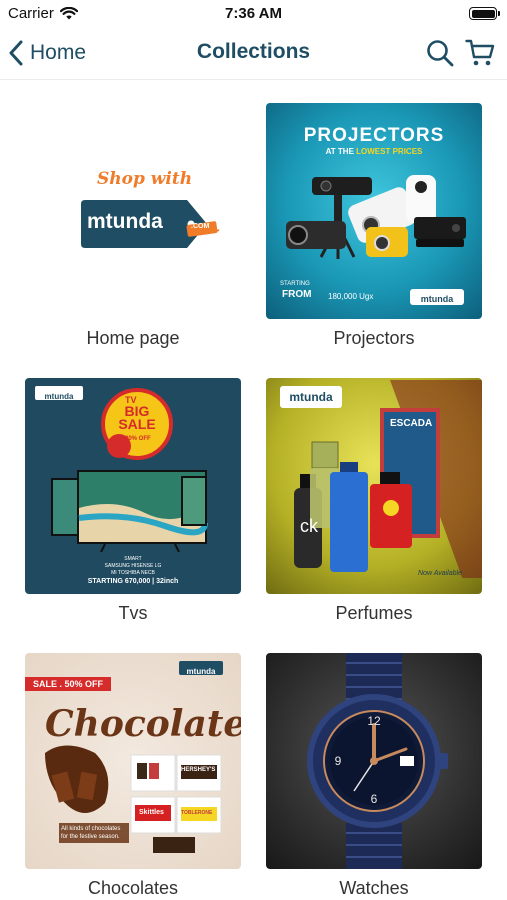 The width and height of the screenshot is (507, 900). I want to click on collection-card-home-page: Shop with mtunda .COM Home page, so click(133, 240).